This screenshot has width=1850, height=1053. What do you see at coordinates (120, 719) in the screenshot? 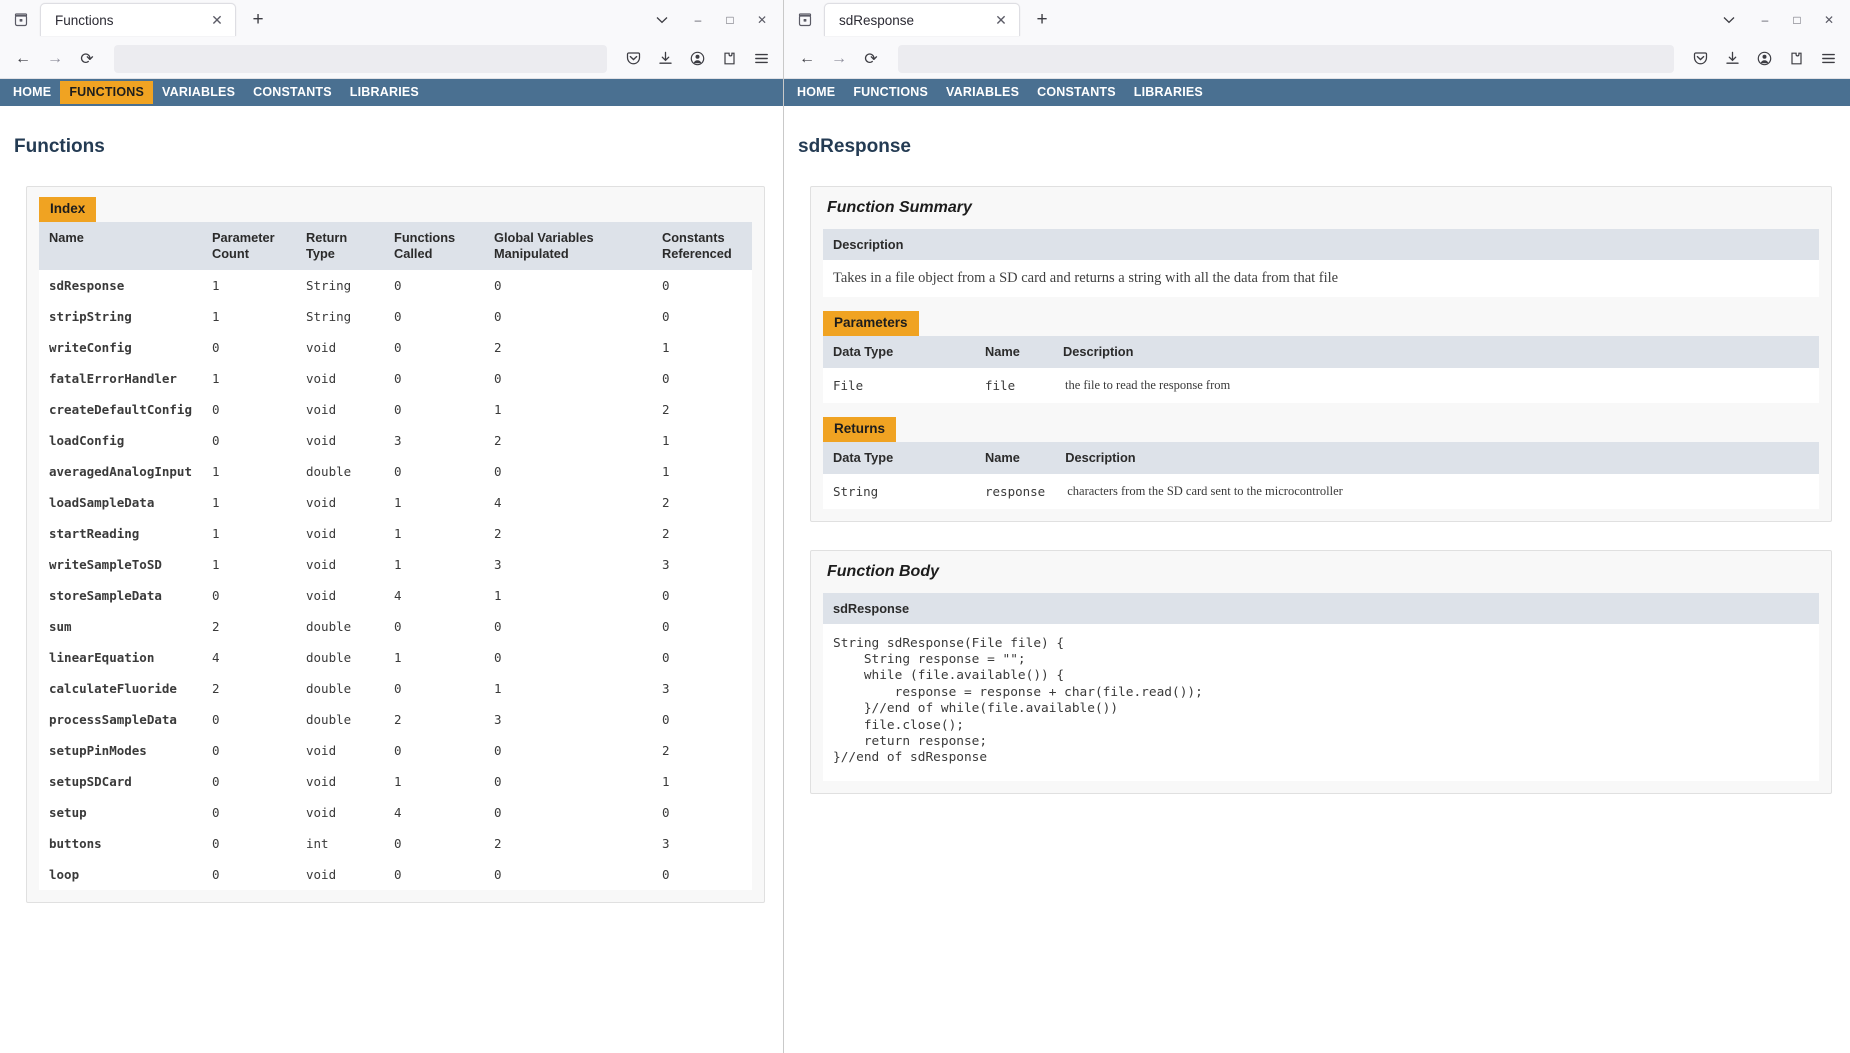
I see `function-link: processSampleData` at bounding box center [120, 719].